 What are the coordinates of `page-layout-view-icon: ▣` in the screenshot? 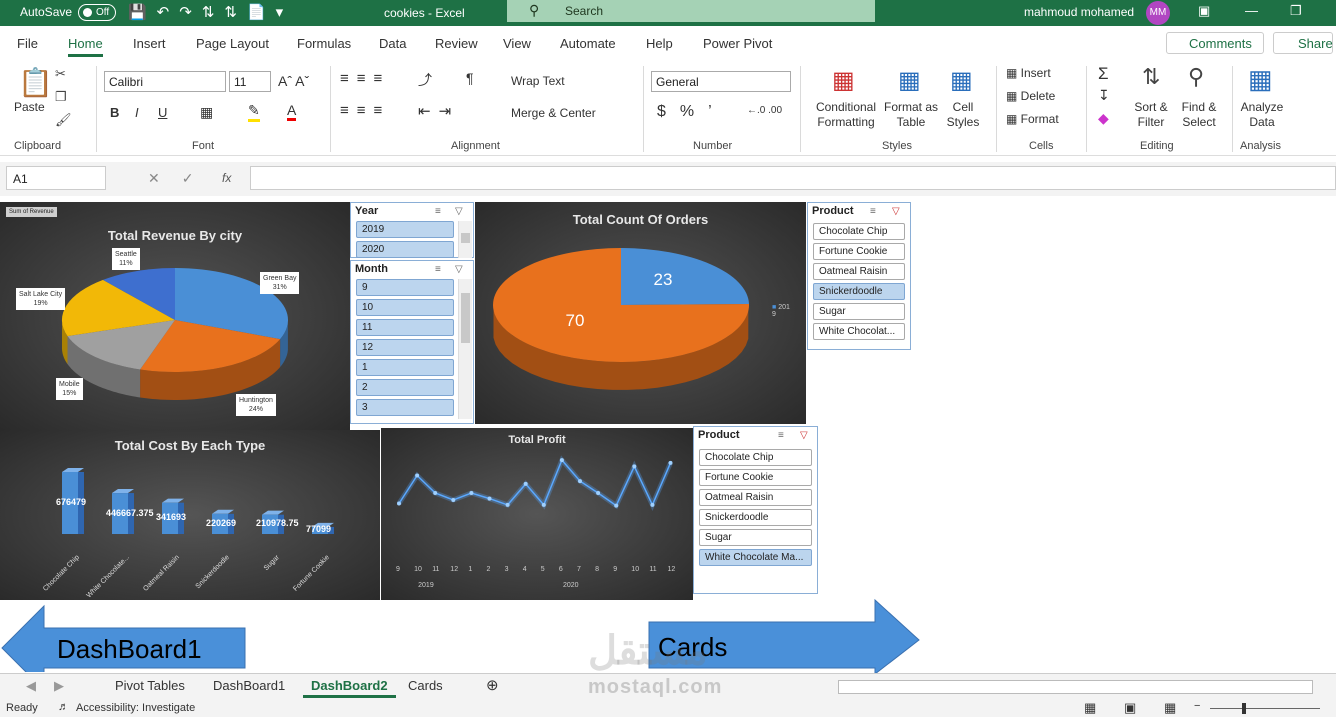 It's located at (1130, 708).